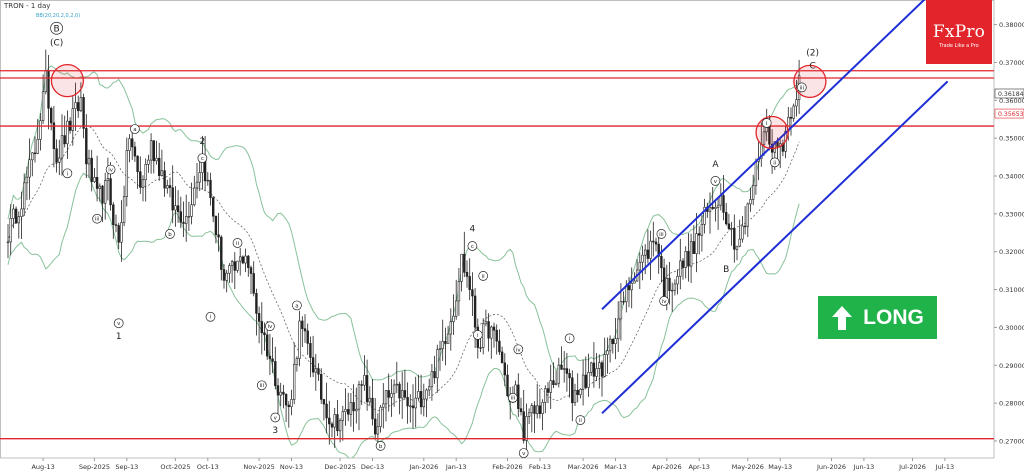 This screenshot has width=1024, height=474. Describe the element at coordinates (473, 230) in the screenshot. I see `wave-label: 4` at that location.